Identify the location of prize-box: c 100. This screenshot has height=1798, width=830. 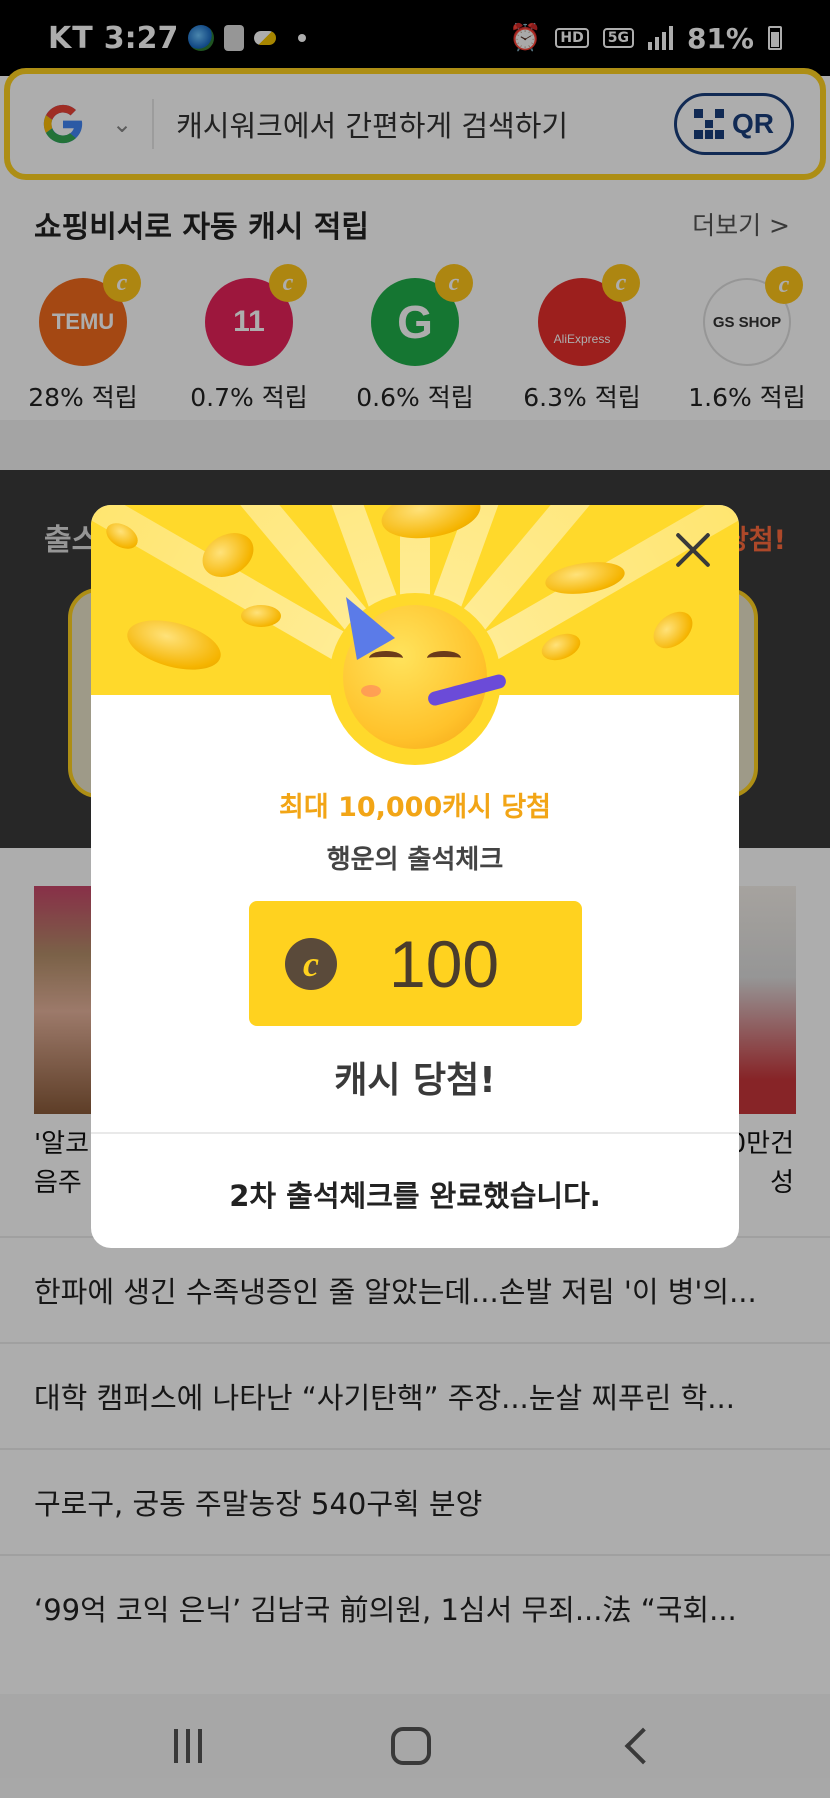
(415, 963).